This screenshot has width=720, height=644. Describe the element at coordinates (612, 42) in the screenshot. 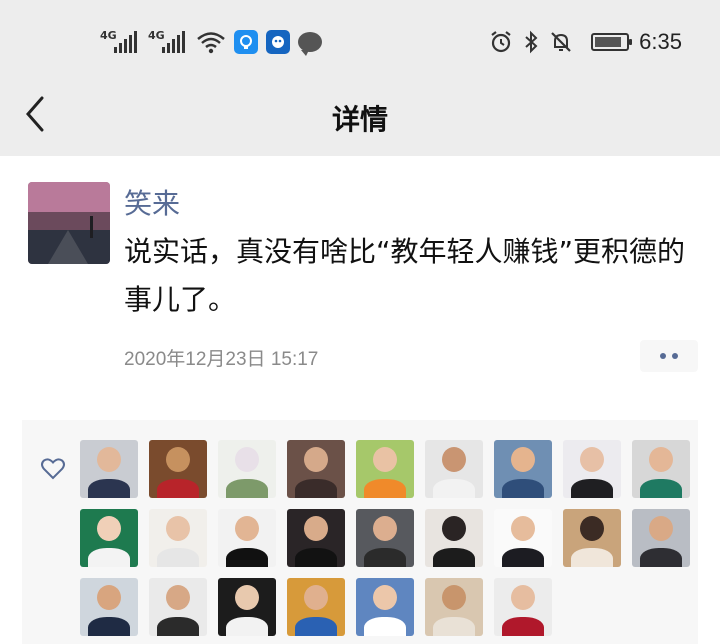

I see `battery-icon` at that location.